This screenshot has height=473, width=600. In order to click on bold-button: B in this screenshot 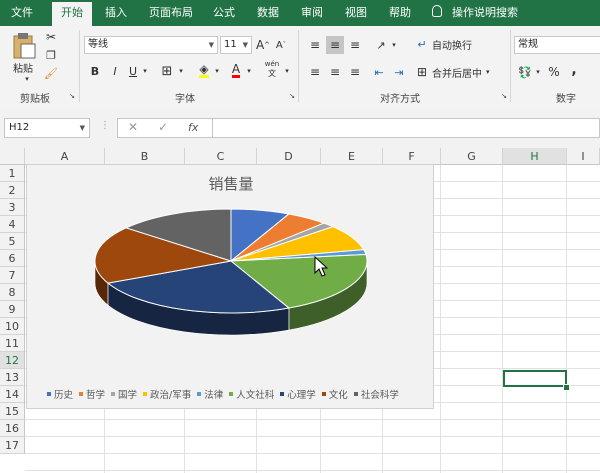, I will do `click(95, 71)`.